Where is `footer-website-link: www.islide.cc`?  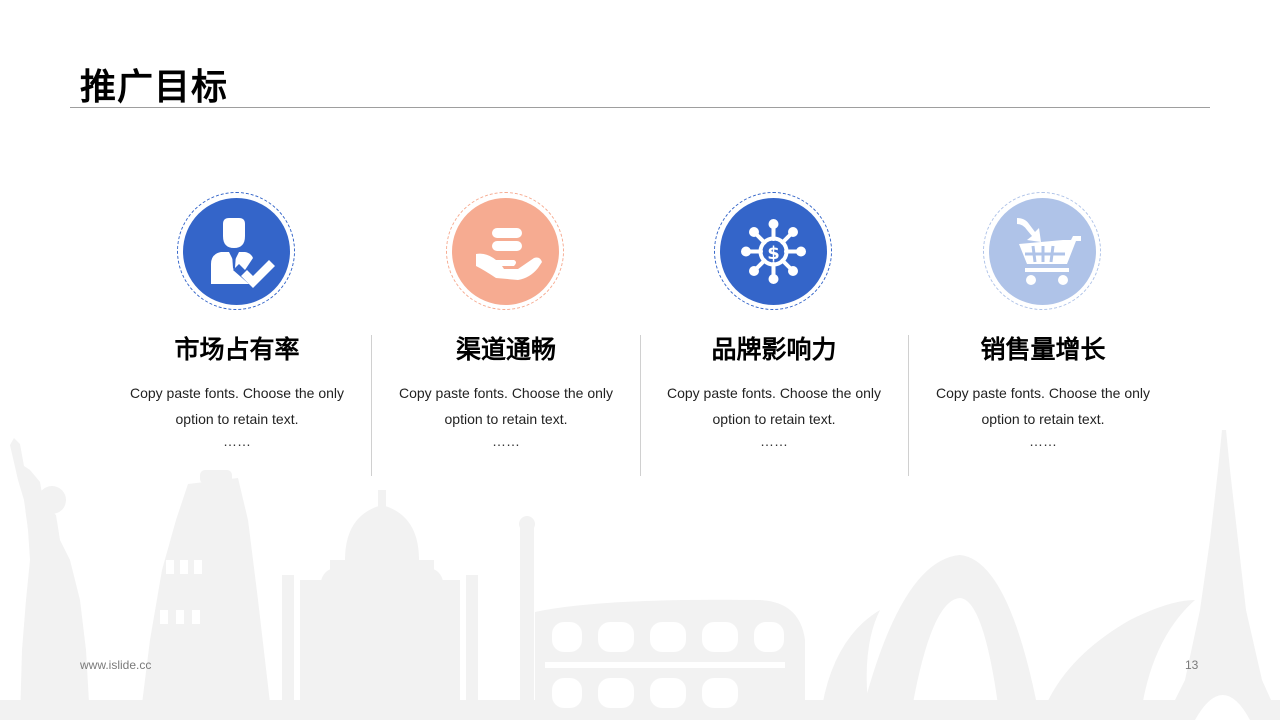
footer-website-link: www.islide.cc is located at coordinates (115, 665).